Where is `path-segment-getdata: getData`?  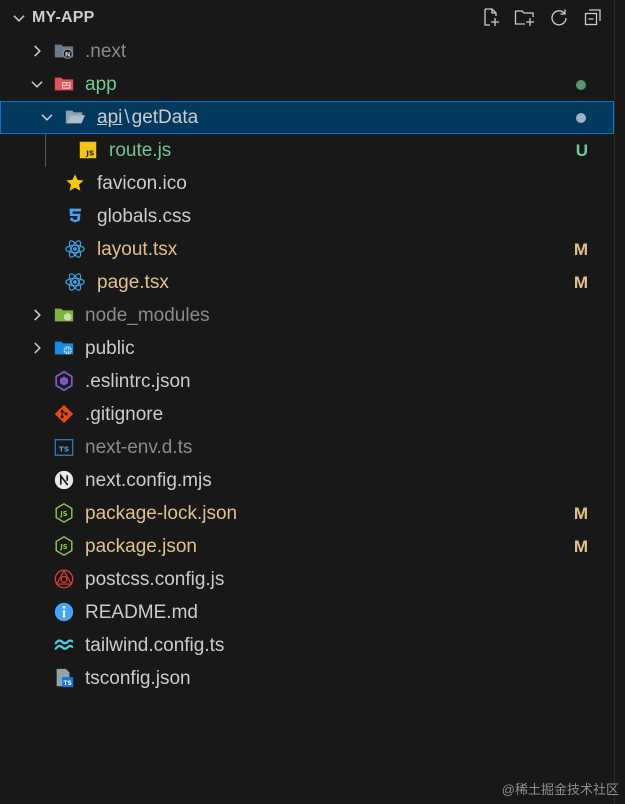 path-segment-getdata: getData is located at coordinates (165, 117).